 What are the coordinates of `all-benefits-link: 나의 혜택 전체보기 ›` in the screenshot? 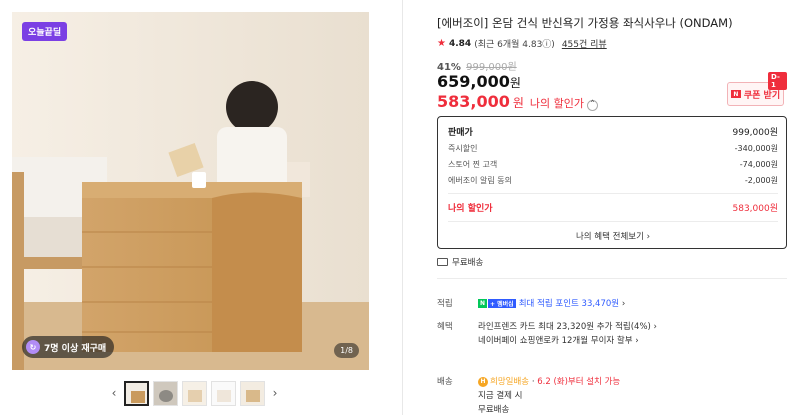 It's located at (613, 236).